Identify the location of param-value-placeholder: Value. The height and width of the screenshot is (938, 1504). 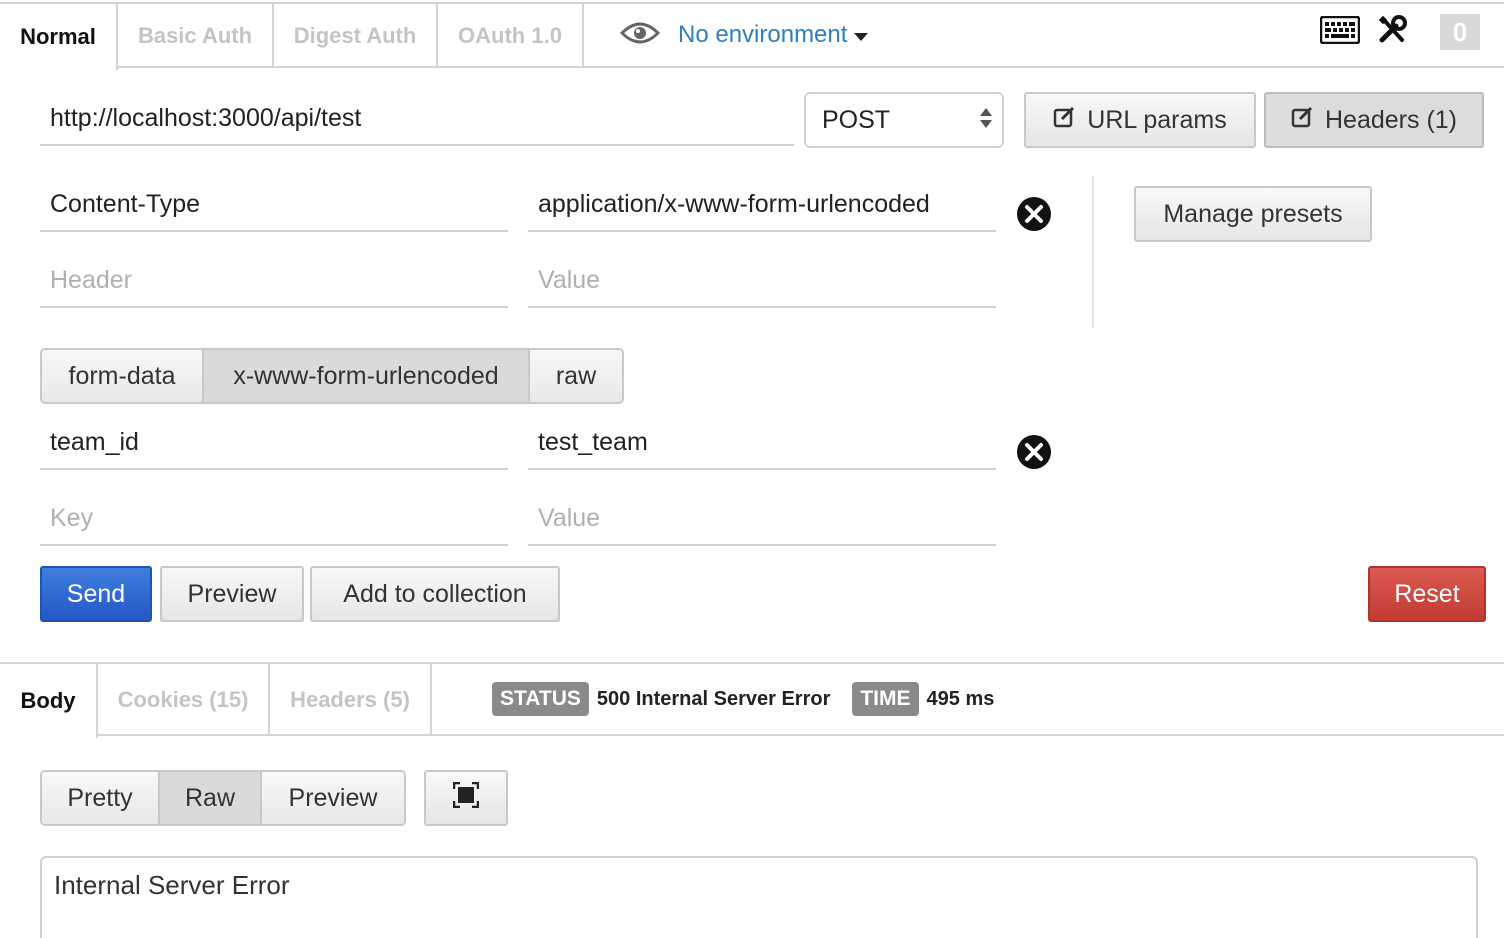
(762, 519).